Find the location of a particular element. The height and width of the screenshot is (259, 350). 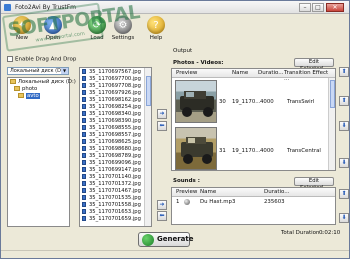

drive-icon is located at coordinates (13, 81).